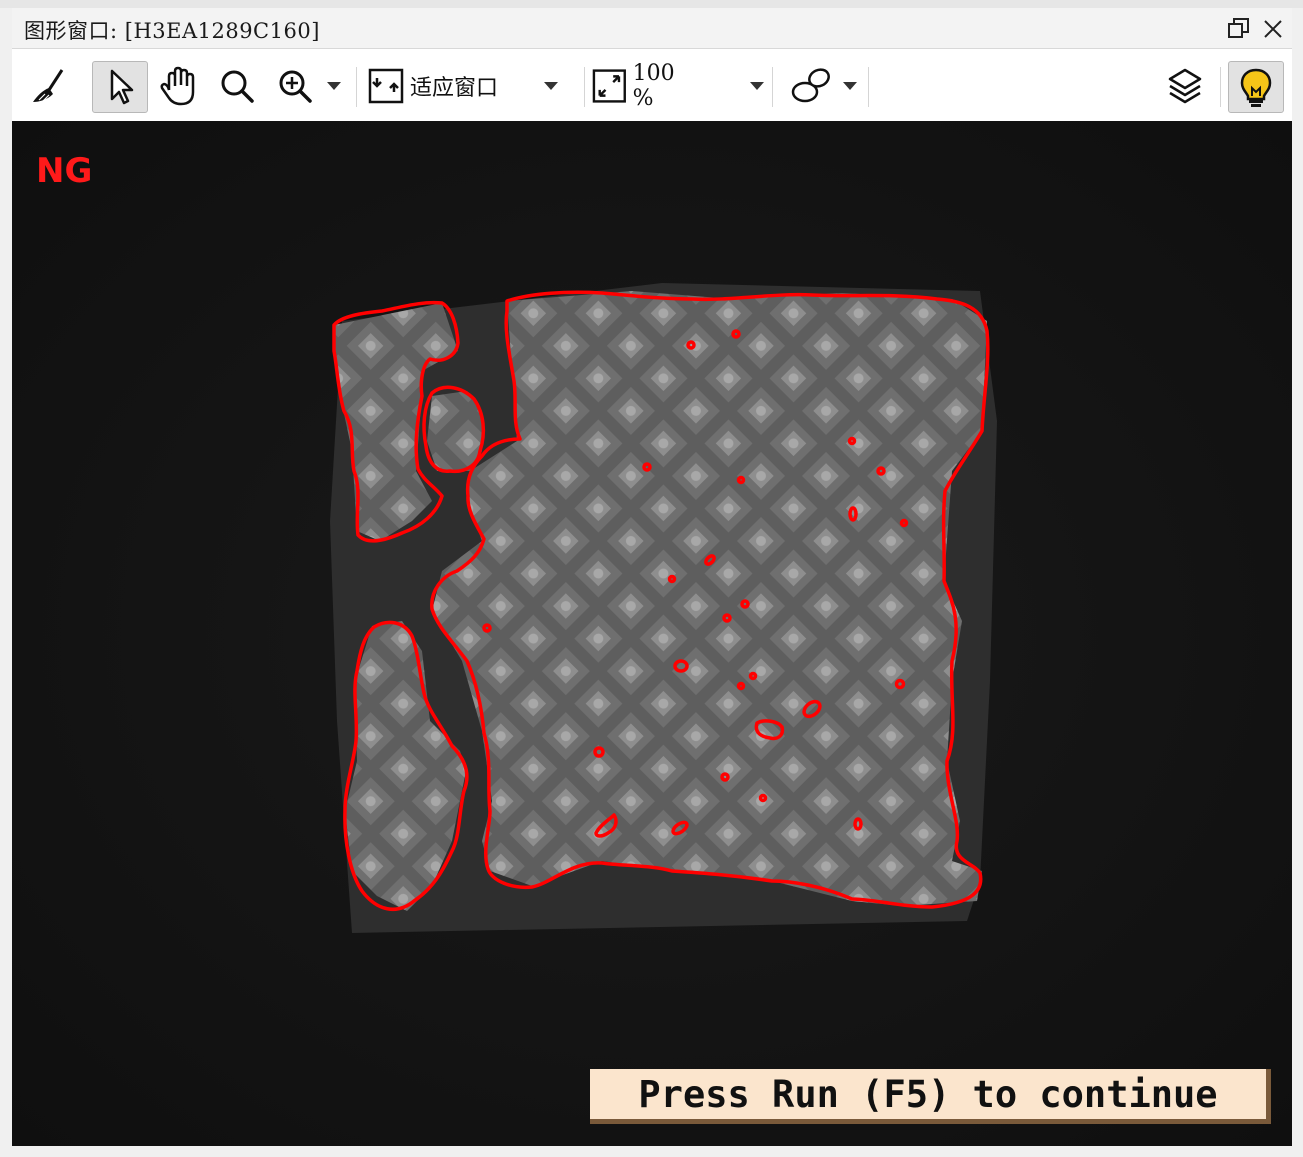  What do you see at coordinates (172, 31) in the screenshot?
I see `window-title: 图形窗口: [H3EA1289C160]` at bounding box center [172, 31].